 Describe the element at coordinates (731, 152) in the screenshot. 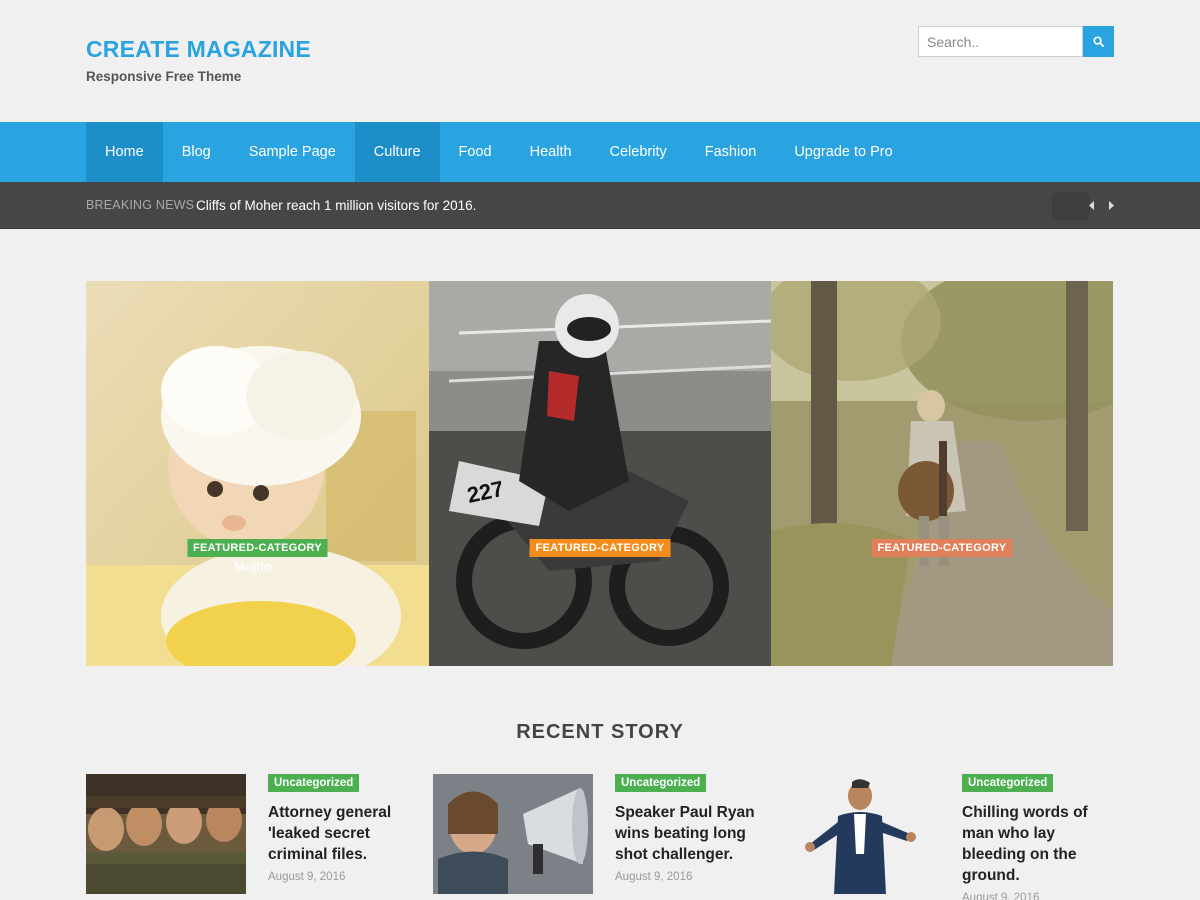

I see `nav-item-fashion: Fashion` at that location.